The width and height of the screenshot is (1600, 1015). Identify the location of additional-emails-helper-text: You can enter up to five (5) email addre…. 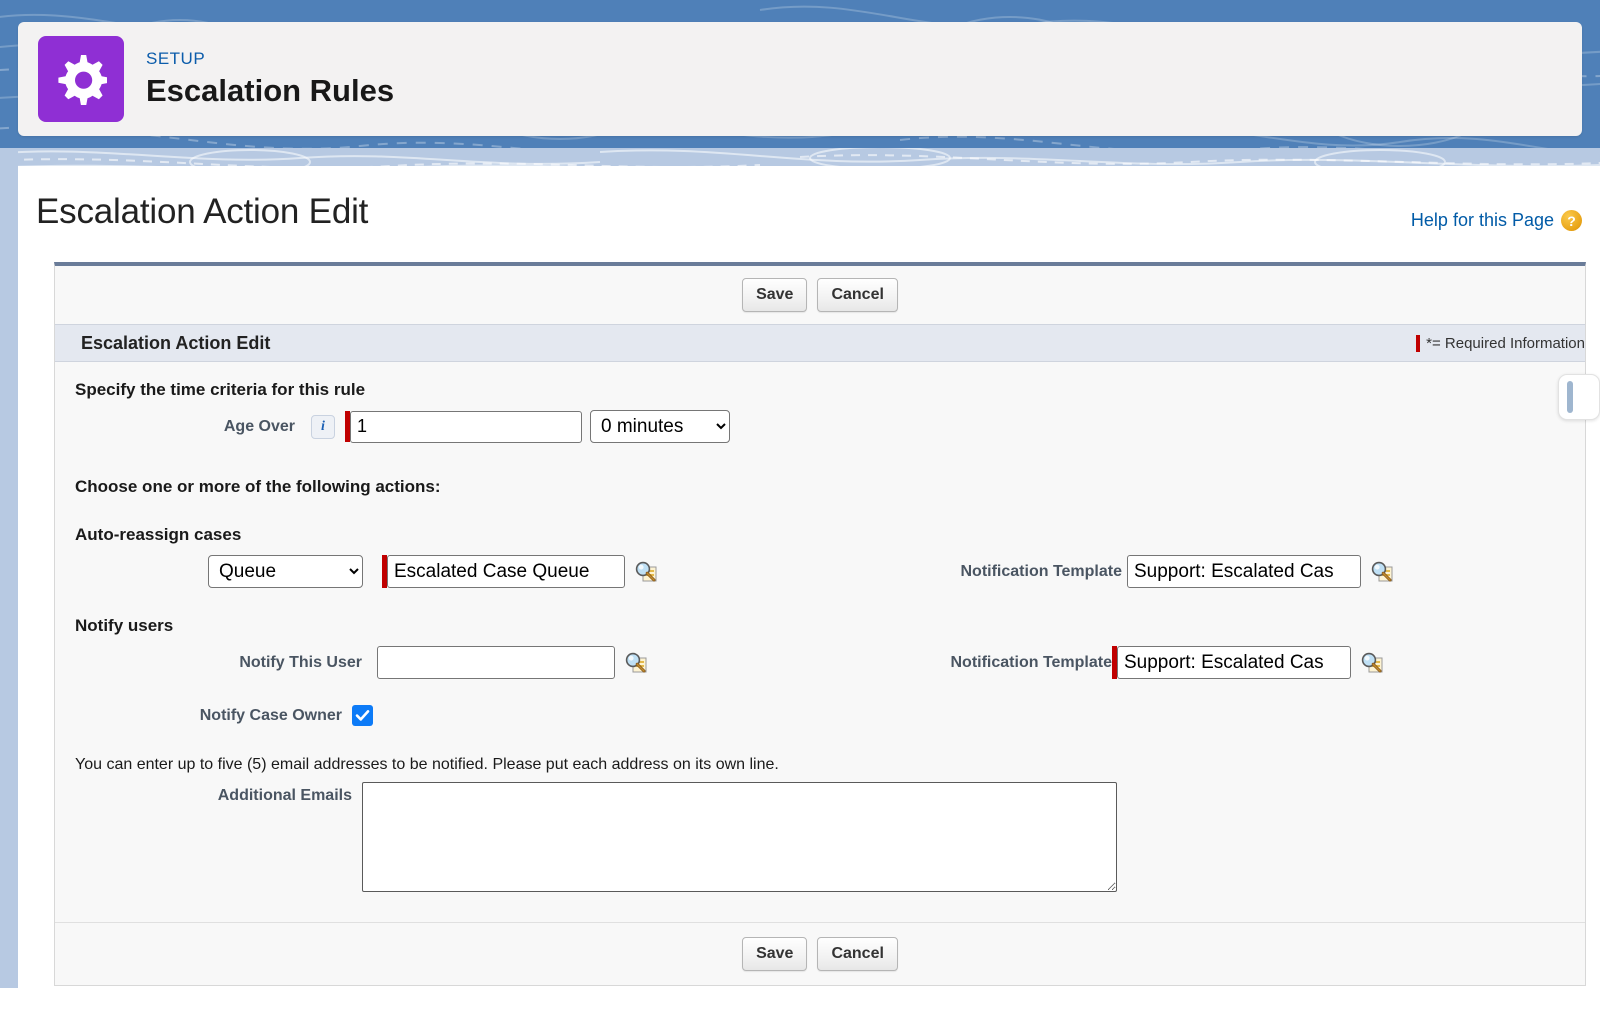
(427, 764).